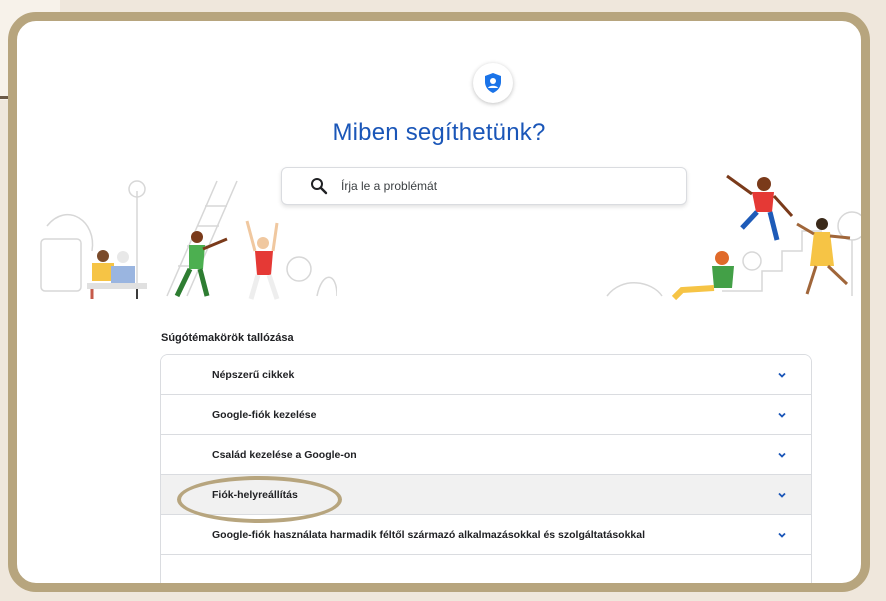 Image resolution: width=886 pixels, height=601 pixels. What do you see at coordinates (264, 414) in the screenshot?
I see `topic-label: Google-fiók kezelése` at bounding box center [264, 414].